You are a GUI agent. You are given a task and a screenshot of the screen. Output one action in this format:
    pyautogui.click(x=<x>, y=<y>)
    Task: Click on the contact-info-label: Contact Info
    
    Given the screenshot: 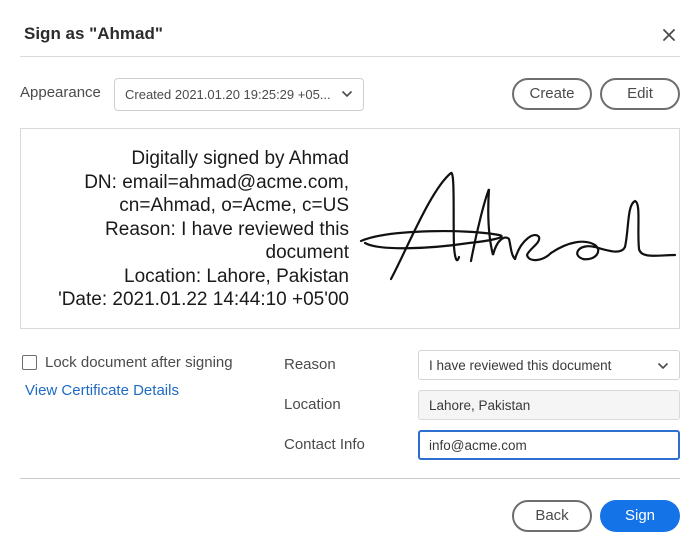 What is the action you would take?
    pyautogui.click(x=324, y=444)
    